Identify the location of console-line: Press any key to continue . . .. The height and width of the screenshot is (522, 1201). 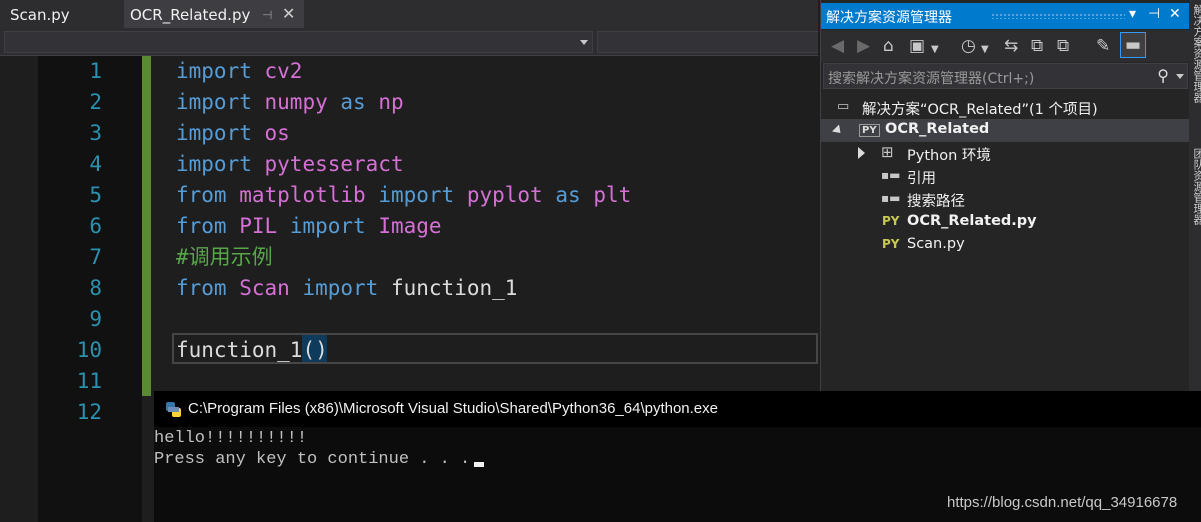
(317, 459).